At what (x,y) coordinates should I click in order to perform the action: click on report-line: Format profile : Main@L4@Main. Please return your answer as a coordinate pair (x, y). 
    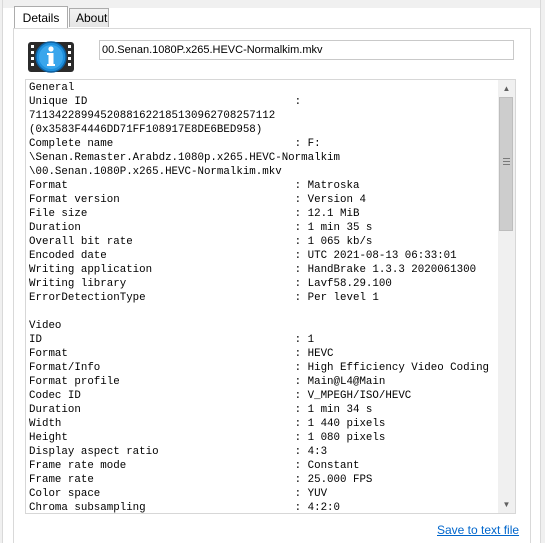
    Looking at the image, I should click on (207, 382).